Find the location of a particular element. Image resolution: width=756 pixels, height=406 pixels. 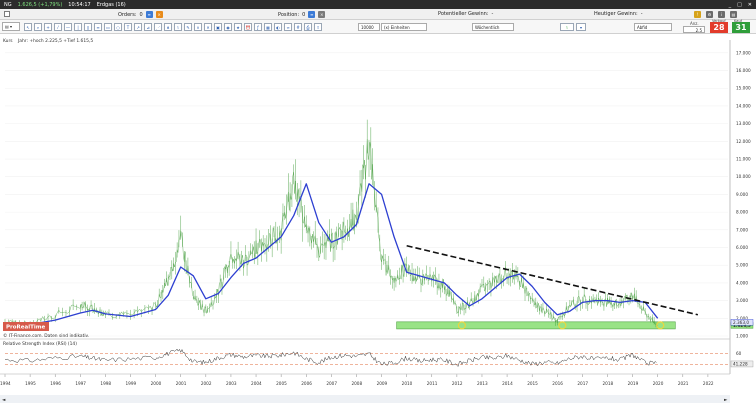

x-tick-label: 2010 is located at coordinates (407, 383).